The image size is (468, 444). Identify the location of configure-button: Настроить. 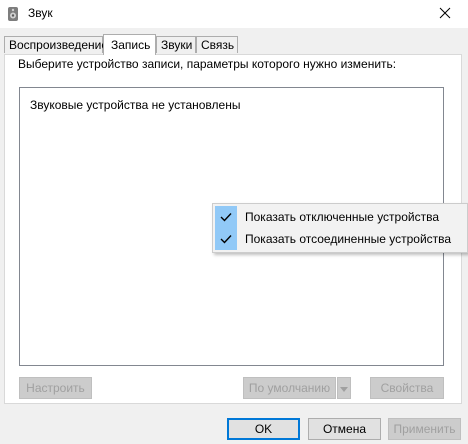
(55, 388).